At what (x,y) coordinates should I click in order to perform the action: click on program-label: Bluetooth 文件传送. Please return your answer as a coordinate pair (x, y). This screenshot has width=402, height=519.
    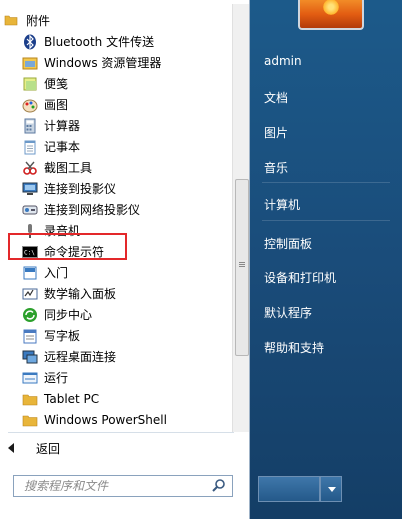
    Looking at the image, I should click on (99, 42).